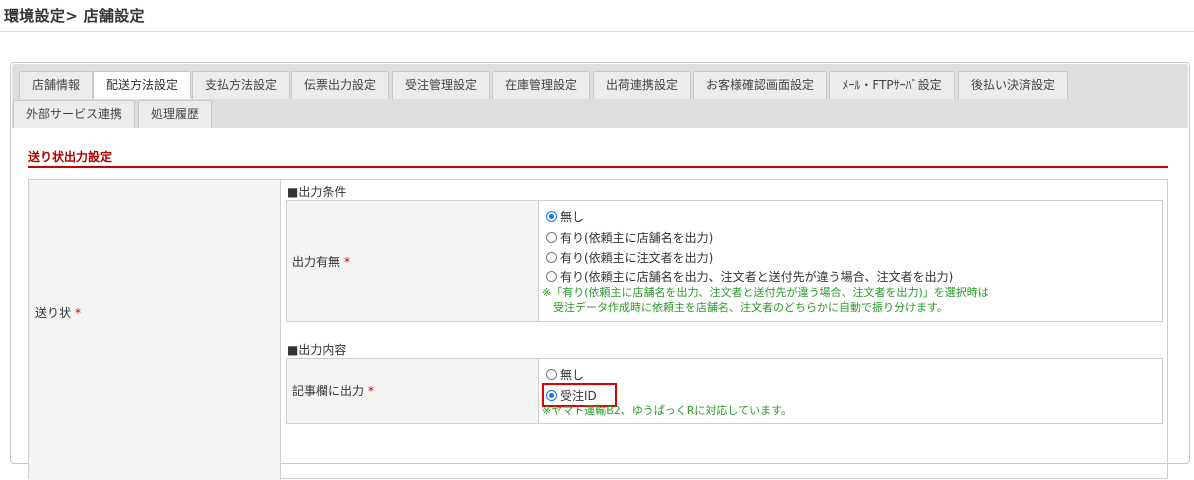  What do you see at coordinates (578, 396) in the screenshot?
I see `option-label: 受注ID` at bounding box center [578, 396].